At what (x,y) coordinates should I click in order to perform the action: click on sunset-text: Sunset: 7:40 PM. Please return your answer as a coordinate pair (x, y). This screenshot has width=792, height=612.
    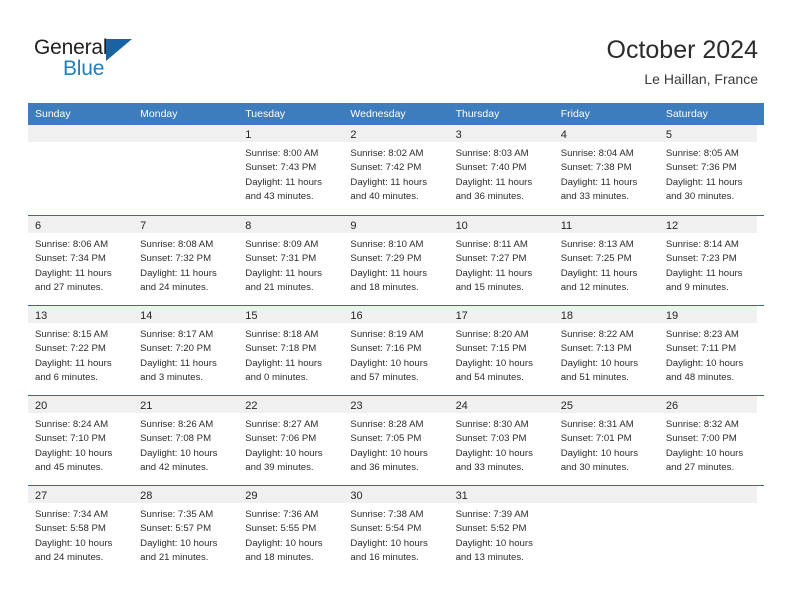
    Looking at the image, I should click on (491, 168).